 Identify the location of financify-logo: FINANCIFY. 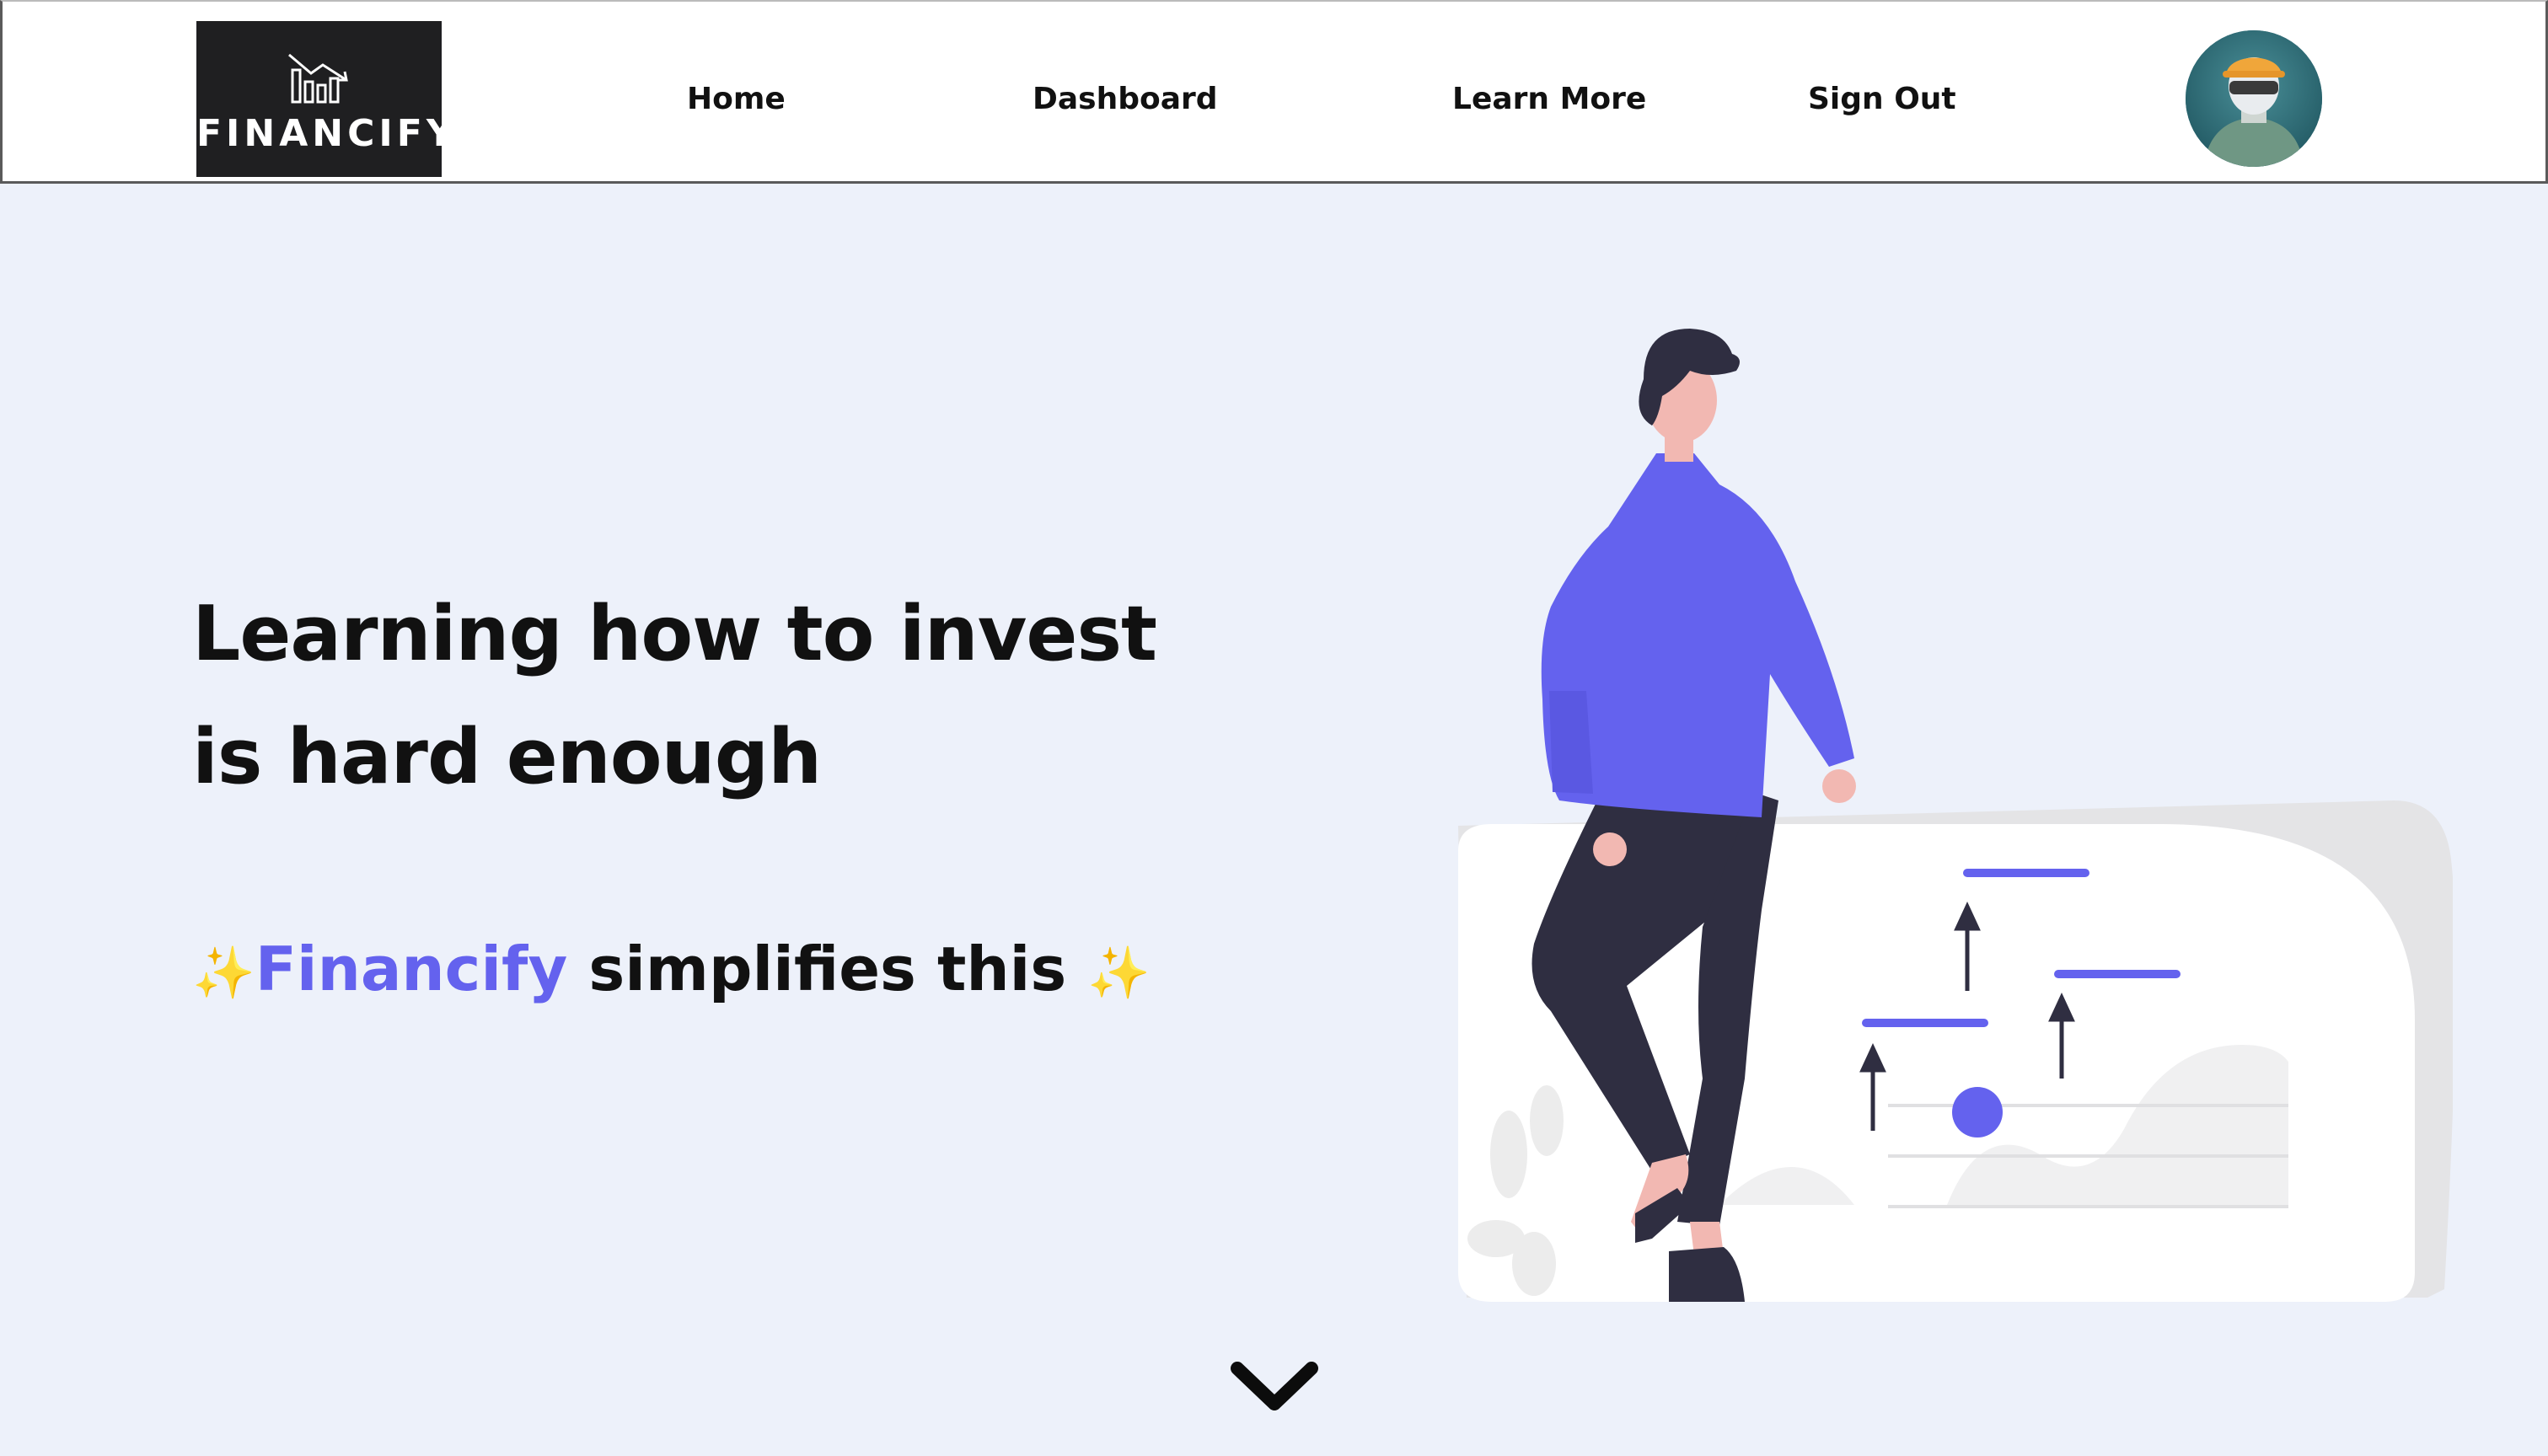
(327, 99).